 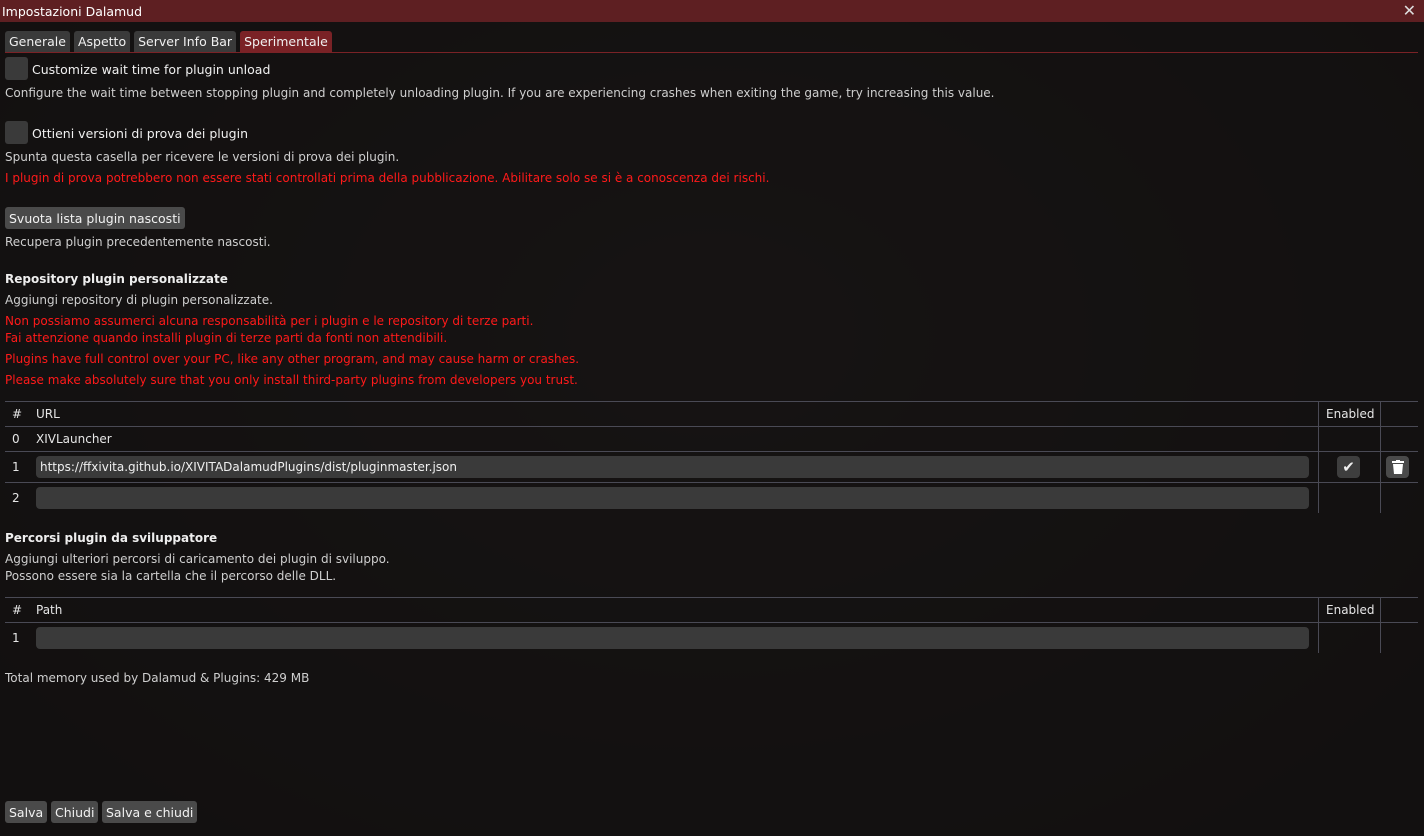 I want to click on col-url: URL, so click(x=48, y=414).